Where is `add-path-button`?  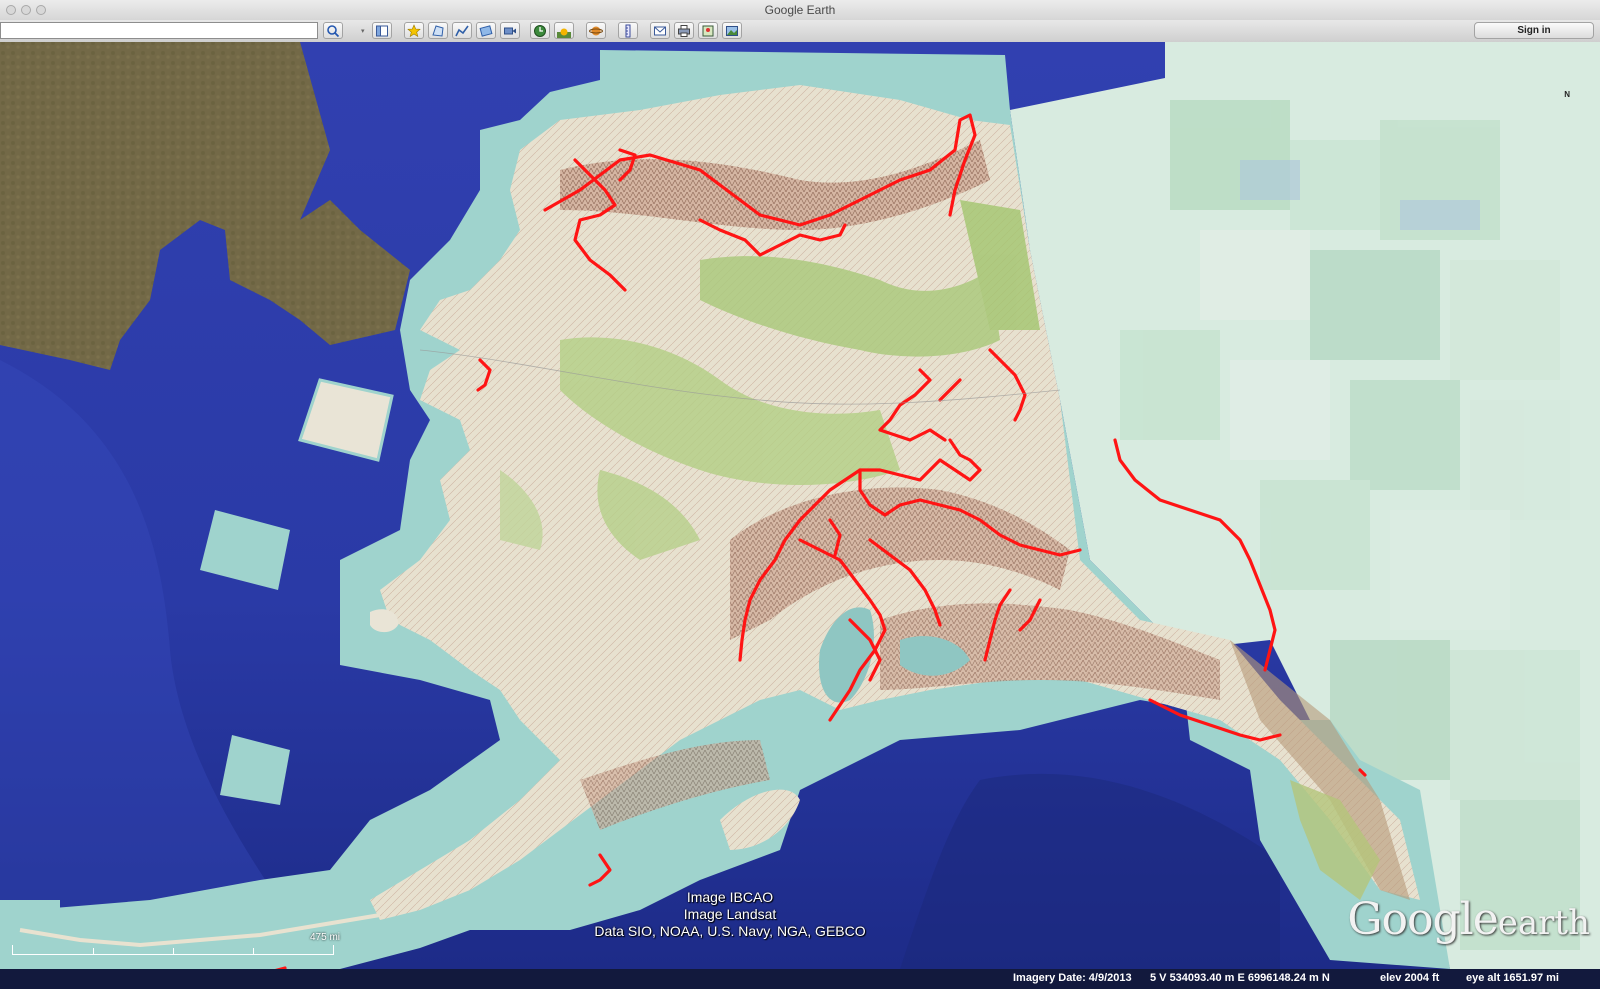
add-path-button is located at coordinates (462, 30).